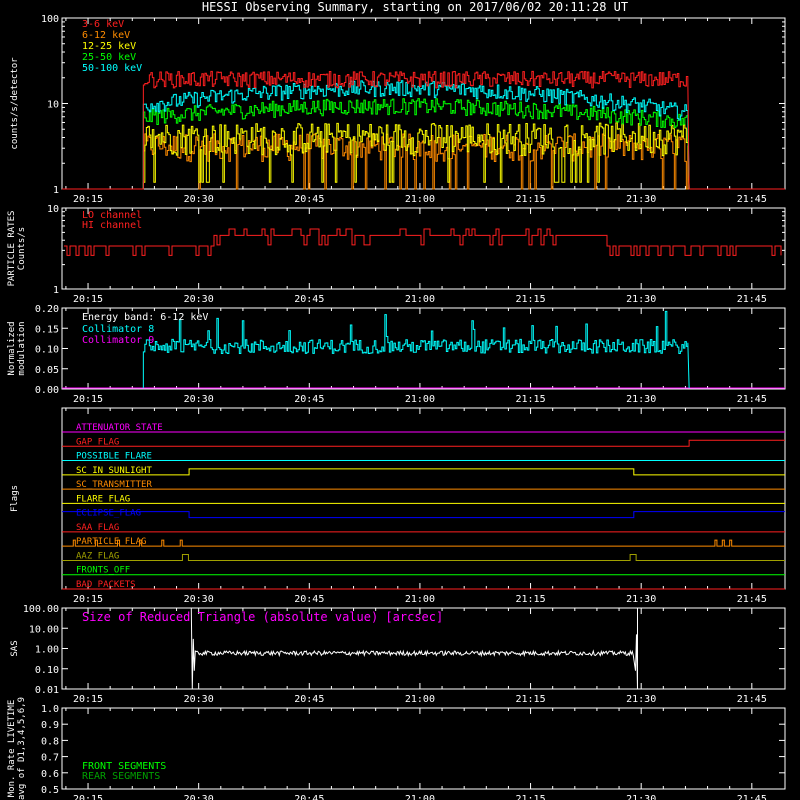 The height and width of the screenshot is (800, 800). Describe the element at coordinates (423, 242) in the screenshot. I see `series-line-particle` at that location.